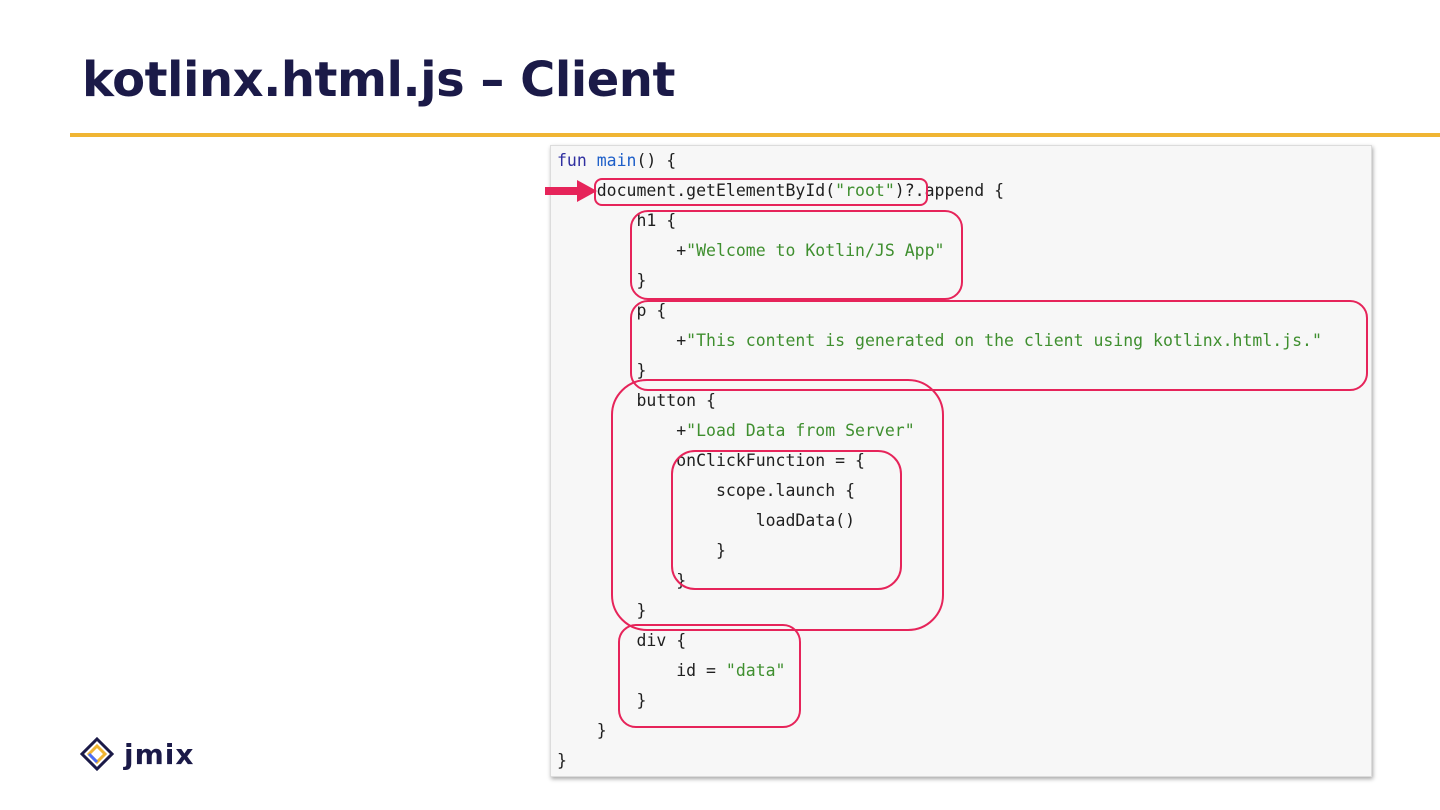  I want to click on code-line-13: loadData(), so click(805, 520).